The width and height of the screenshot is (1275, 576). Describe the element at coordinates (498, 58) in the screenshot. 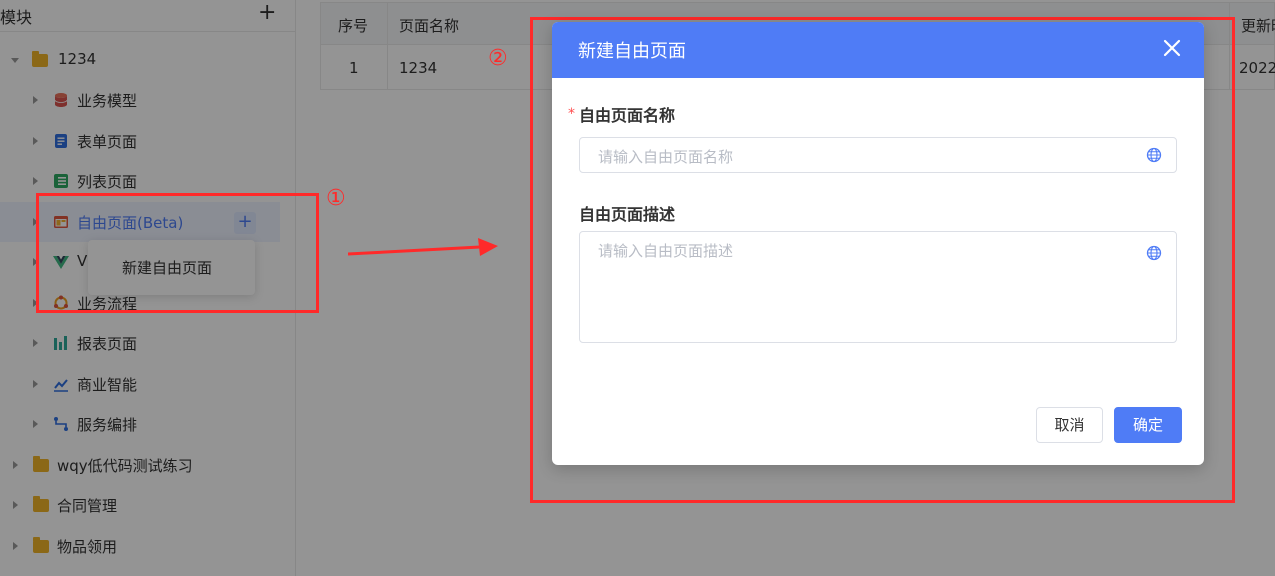

I see `annotation-label-2: ②` at that location.